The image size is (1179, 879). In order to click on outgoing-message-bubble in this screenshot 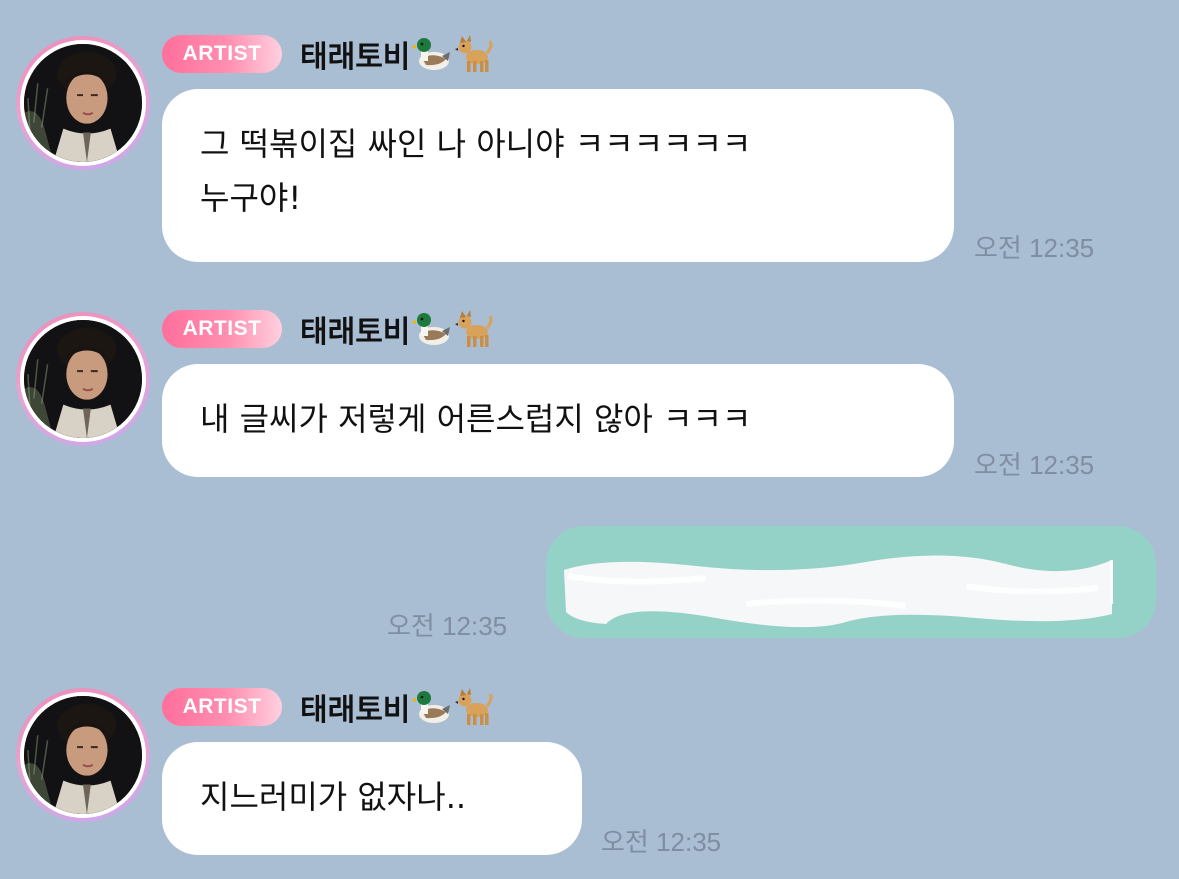, I will do `click(851, 582)`.